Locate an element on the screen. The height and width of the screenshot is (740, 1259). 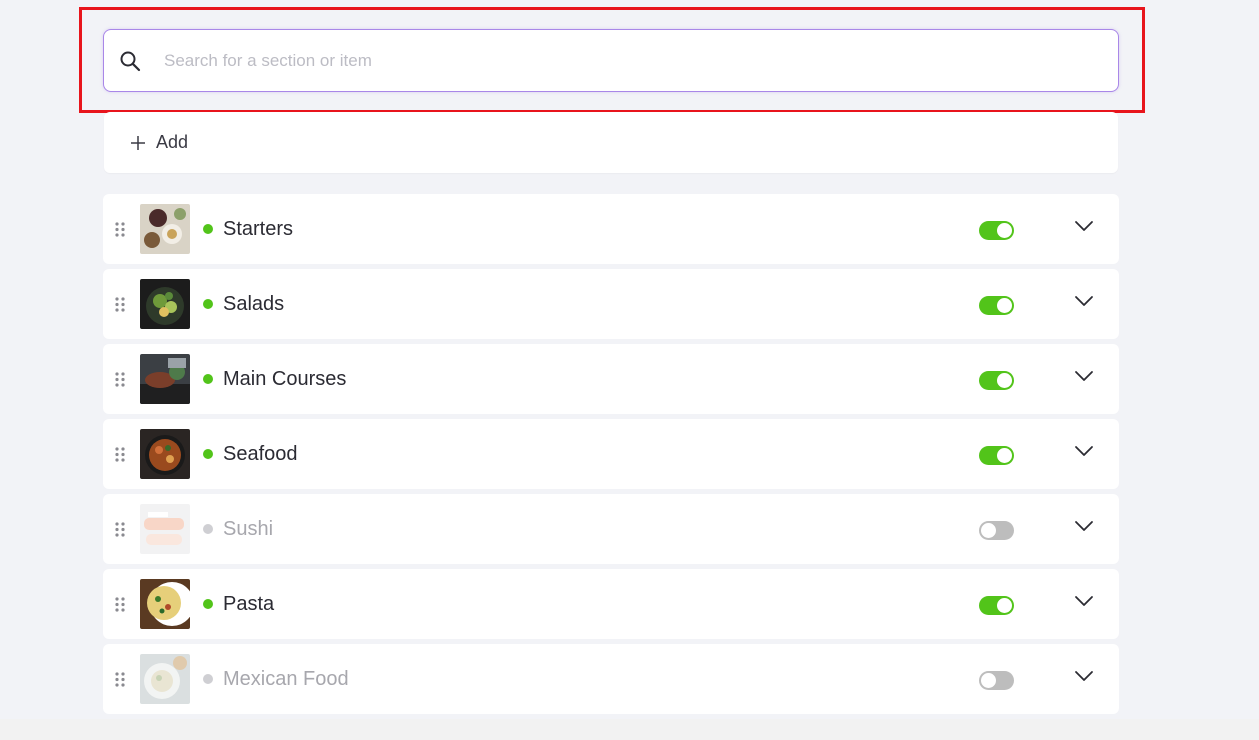
plus-icon is located at coordinates (138, 143).